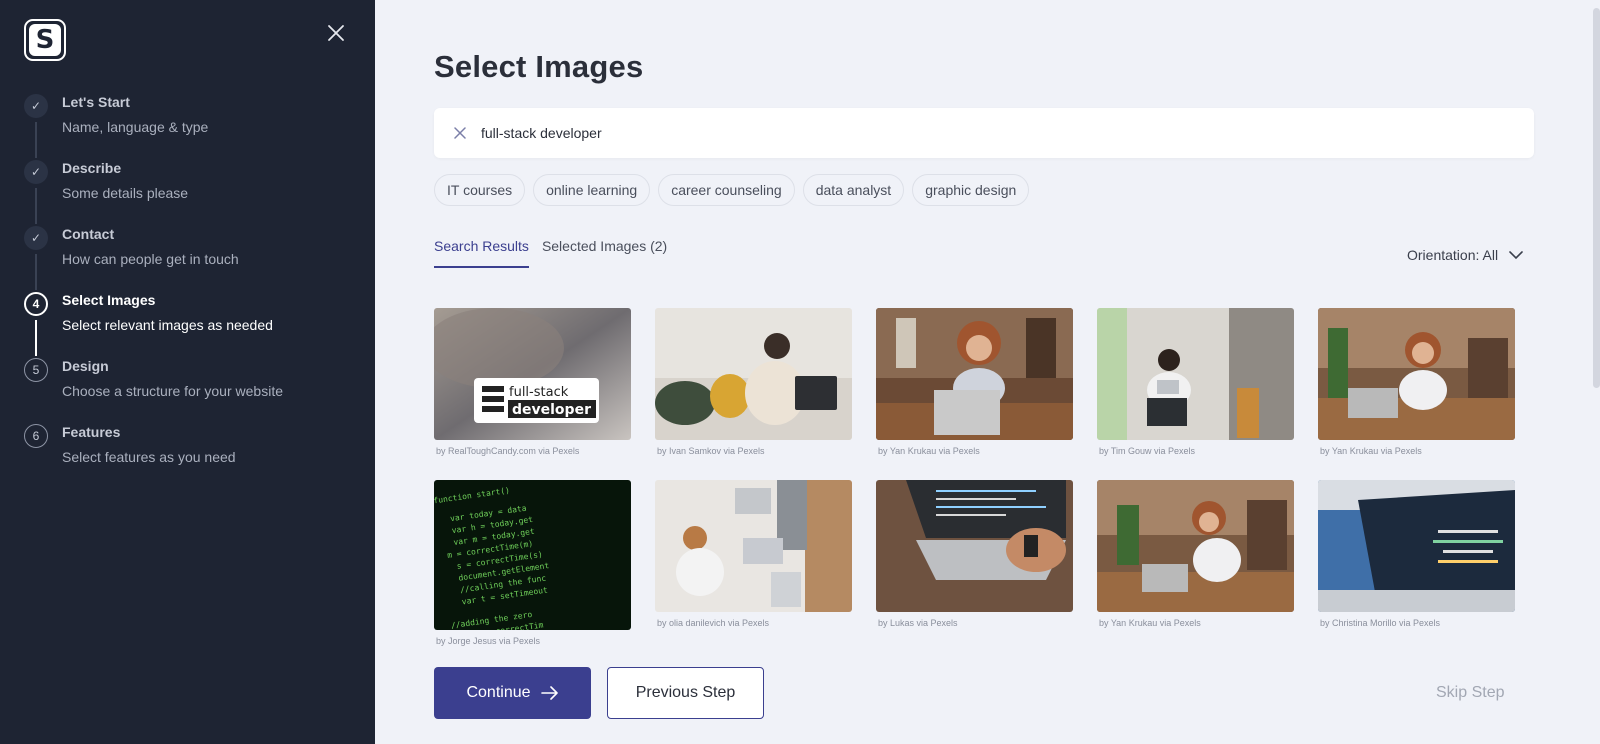  Describe the element at coordinates (125, 193) in the screenshot. I see `step-subtitle: Some details please` at that location.